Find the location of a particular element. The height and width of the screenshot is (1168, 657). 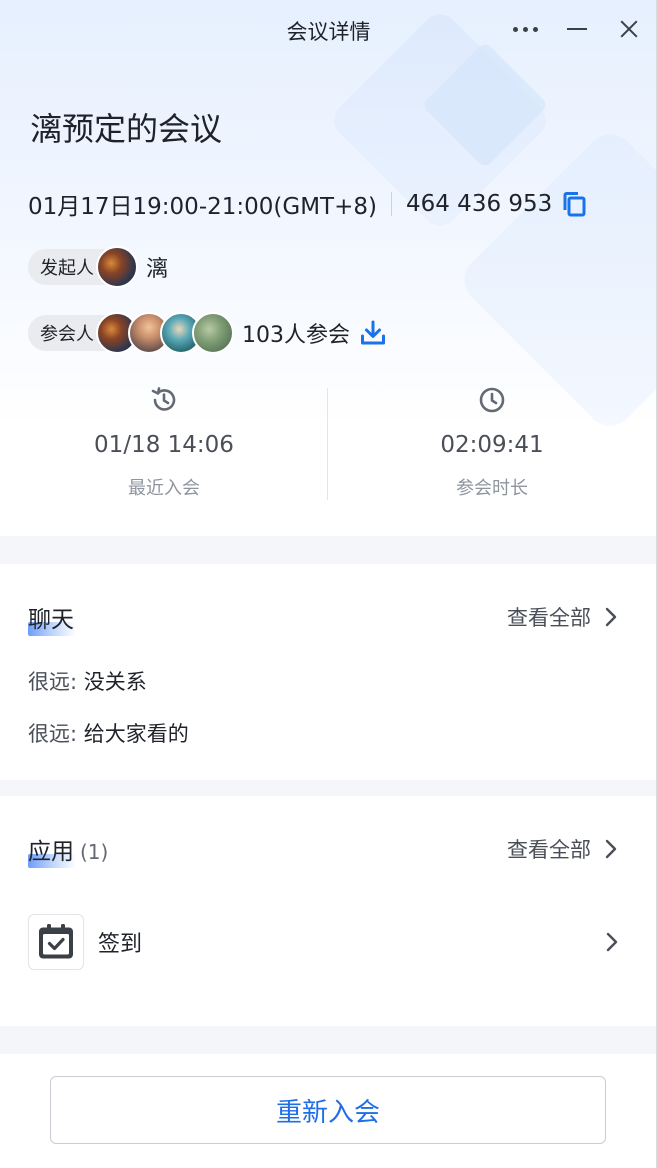

duration-value: 02:09:41 is located at coordinates (492, 445).